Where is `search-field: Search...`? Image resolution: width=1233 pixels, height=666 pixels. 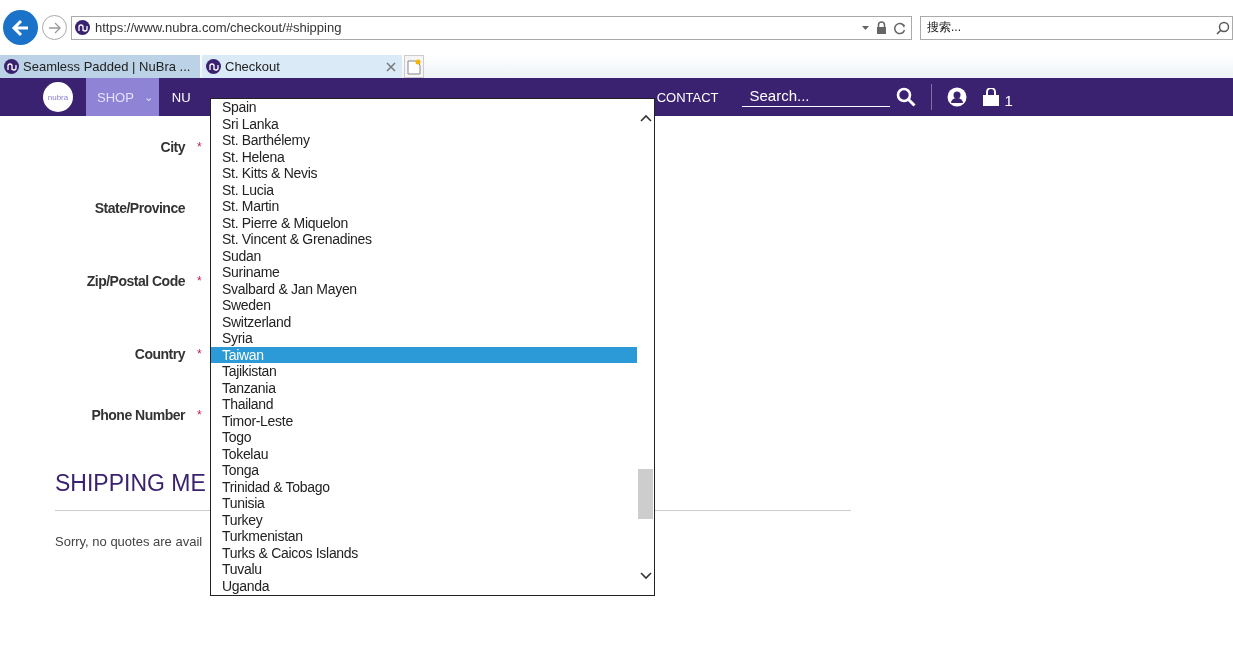 search-field: Search... is located at coordinates (815, 97).